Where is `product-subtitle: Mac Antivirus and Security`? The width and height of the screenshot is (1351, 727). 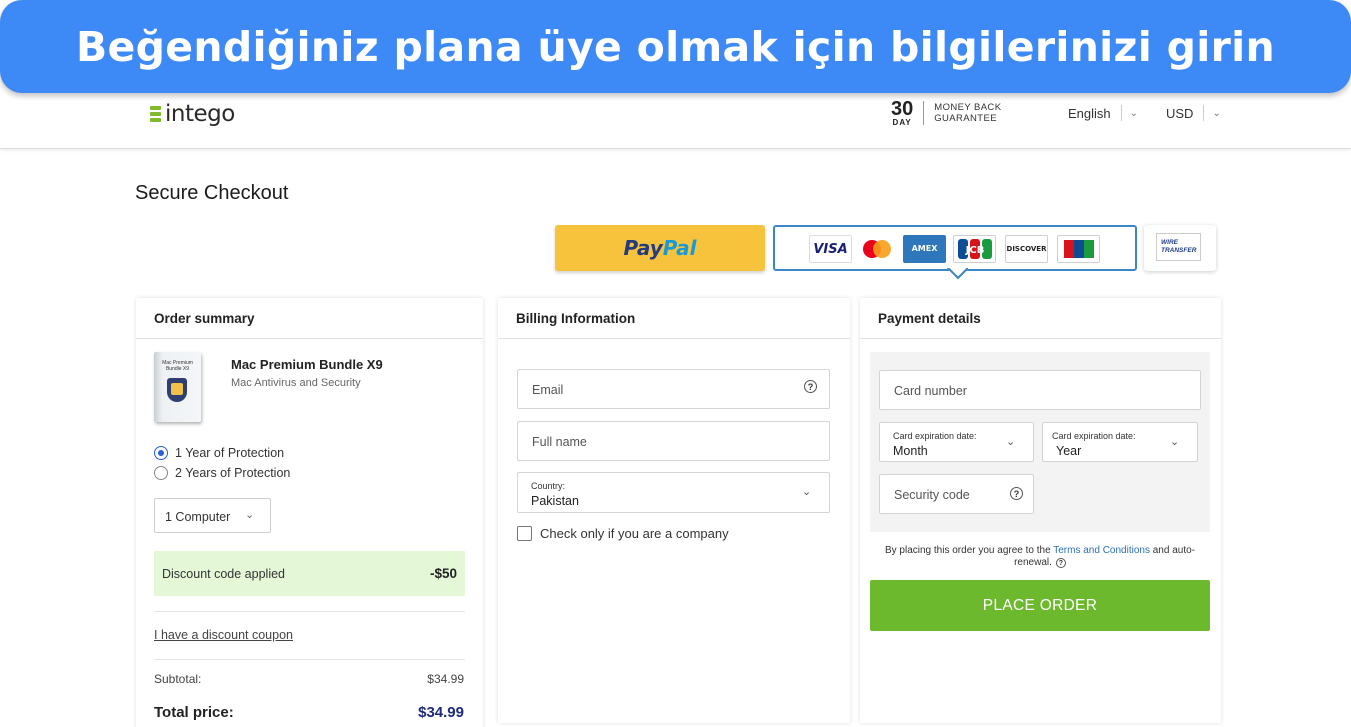 product-subtitle: Mac Antivirus and Security is located at coordinates (296, 383).